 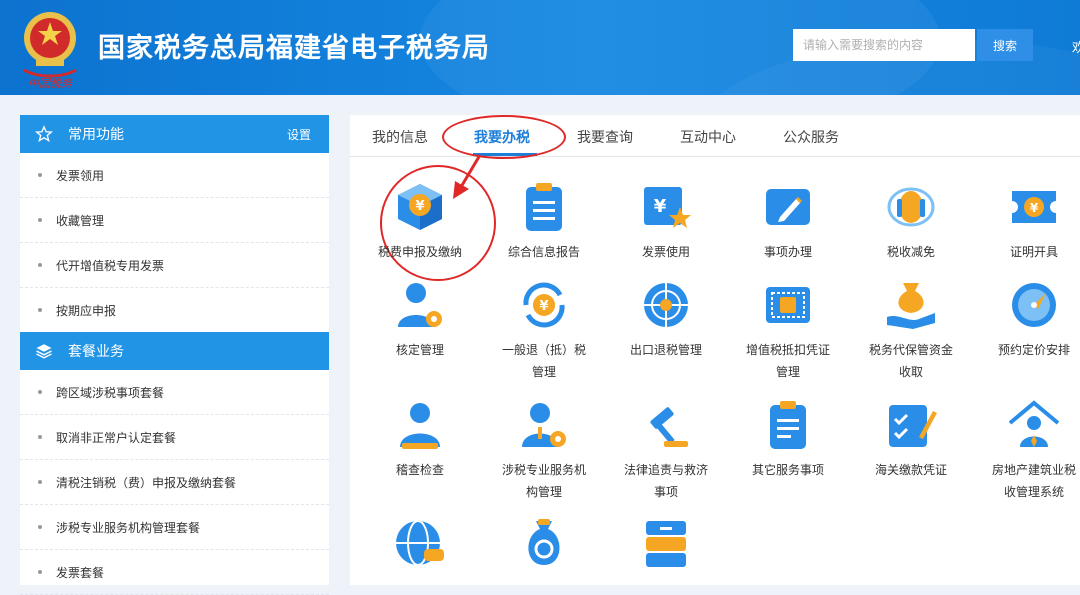 I want to click on tile-certificate-issue: ¥ 证明开具, so click(x=1027, y=221).